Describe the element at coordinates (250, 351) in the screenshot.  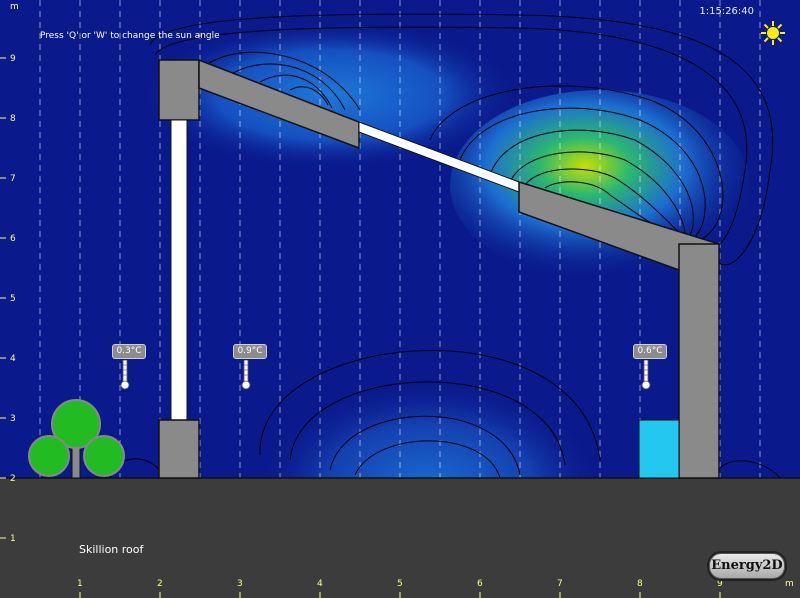
I see `thermometer-center-reading: 0.9°C` at that location.